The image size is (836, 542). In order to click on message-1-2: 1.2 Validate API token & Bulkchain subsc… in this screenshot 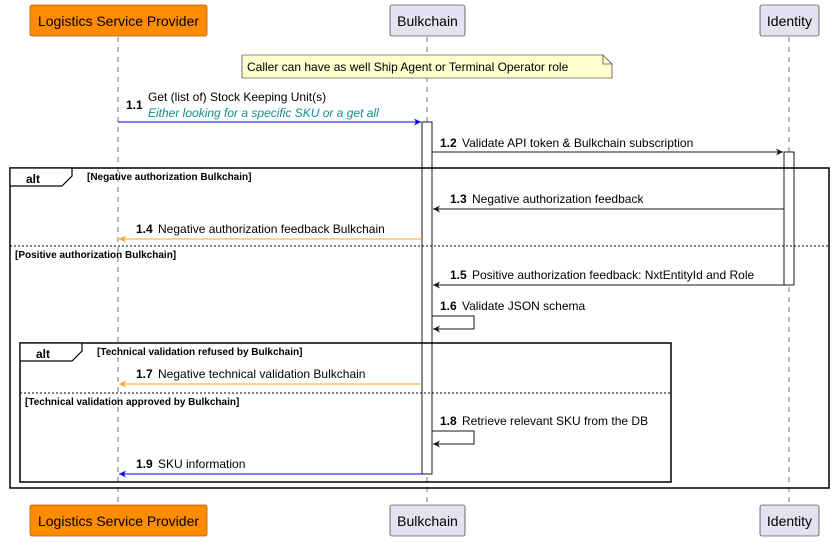, I will do `click(607, 146)`.